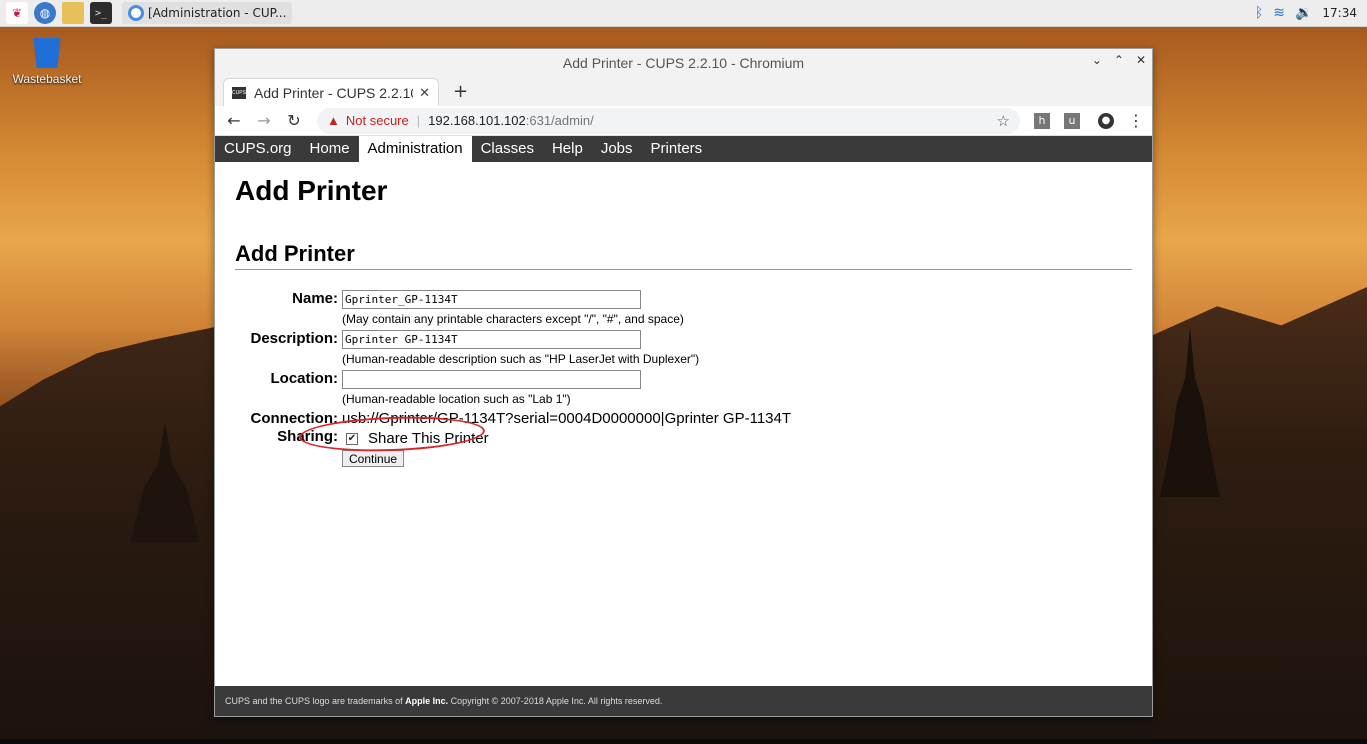 The image size is (1367, 744). I want to click on maximize-icon: ⌃, so click(1119, 60).